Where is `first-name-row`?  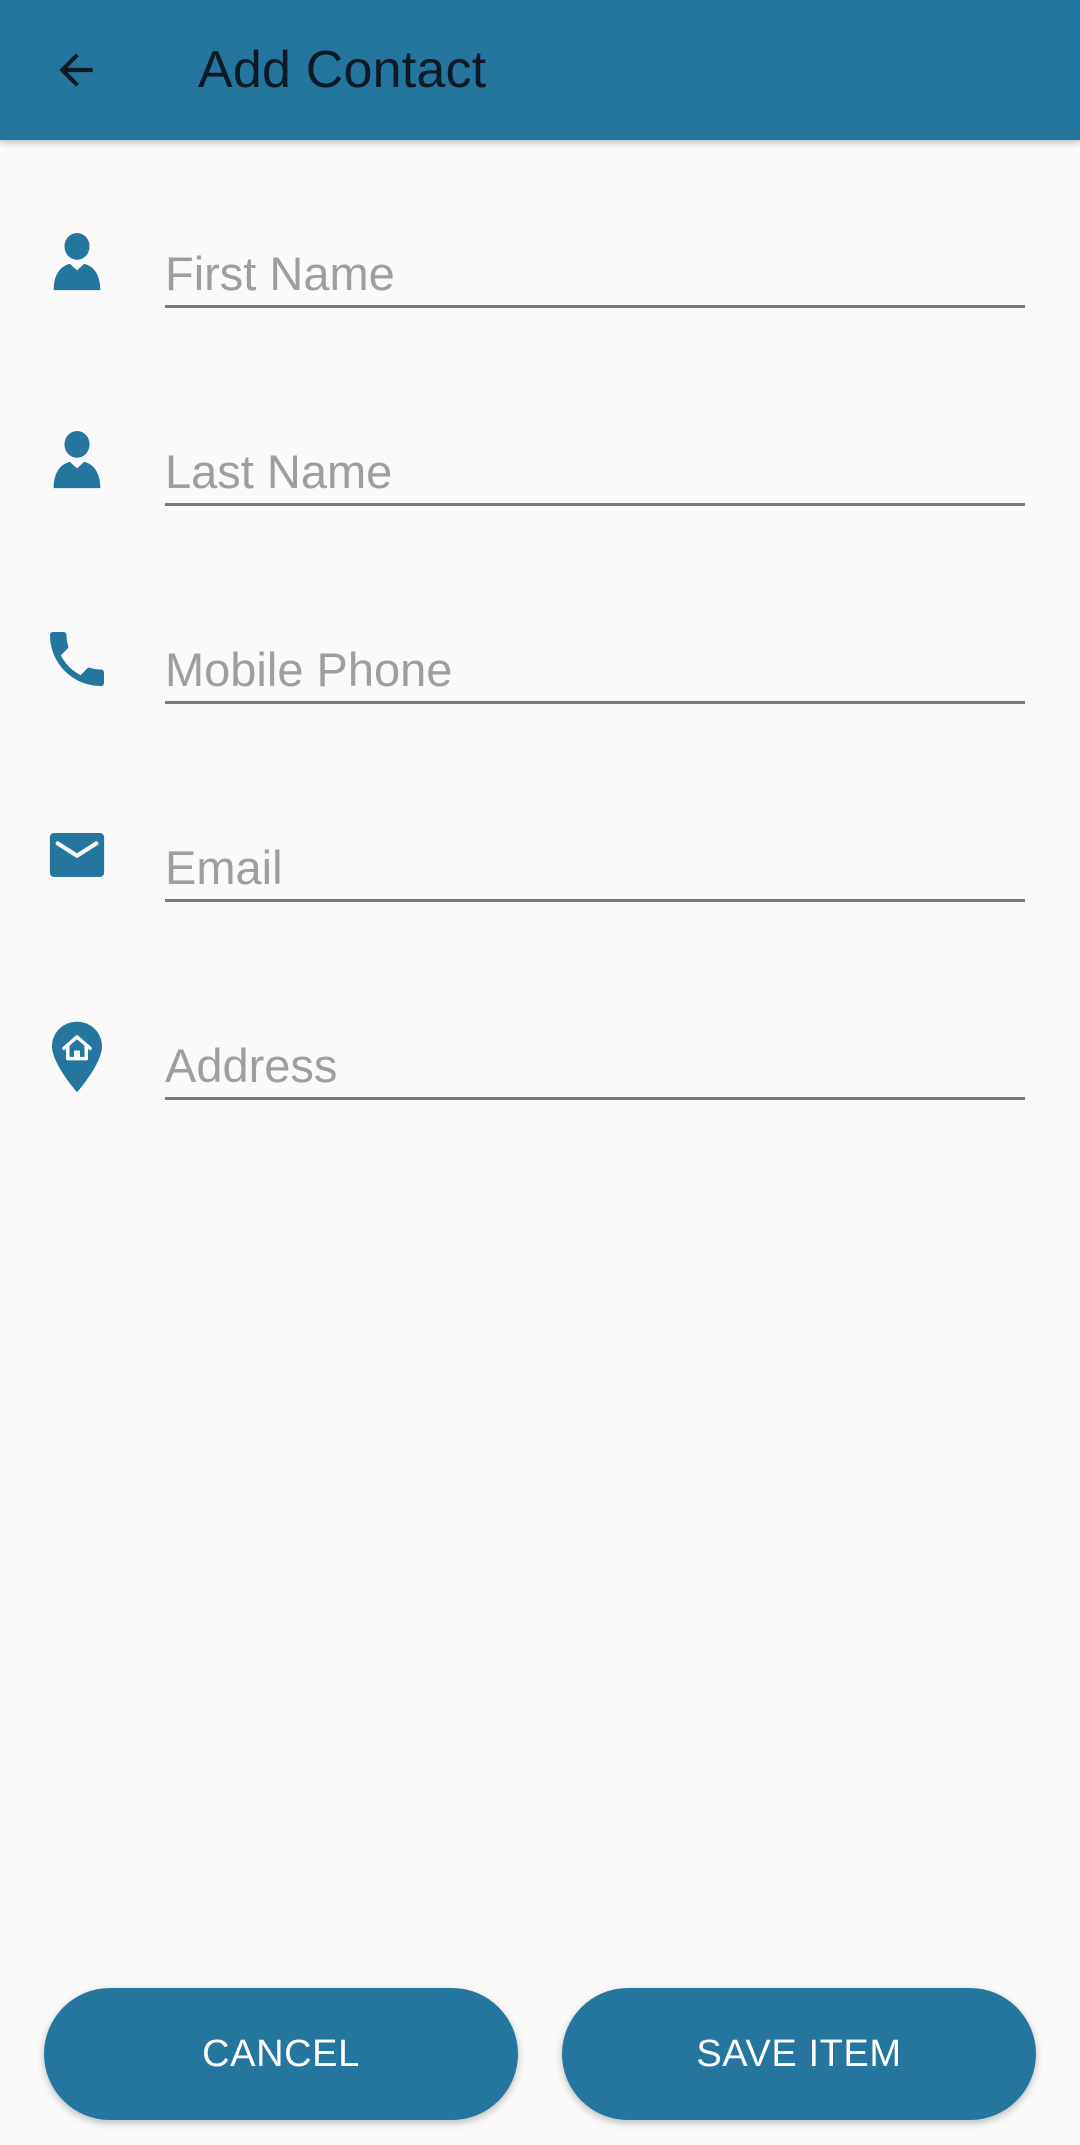 first-name-row is located at coordinates (540, 282).